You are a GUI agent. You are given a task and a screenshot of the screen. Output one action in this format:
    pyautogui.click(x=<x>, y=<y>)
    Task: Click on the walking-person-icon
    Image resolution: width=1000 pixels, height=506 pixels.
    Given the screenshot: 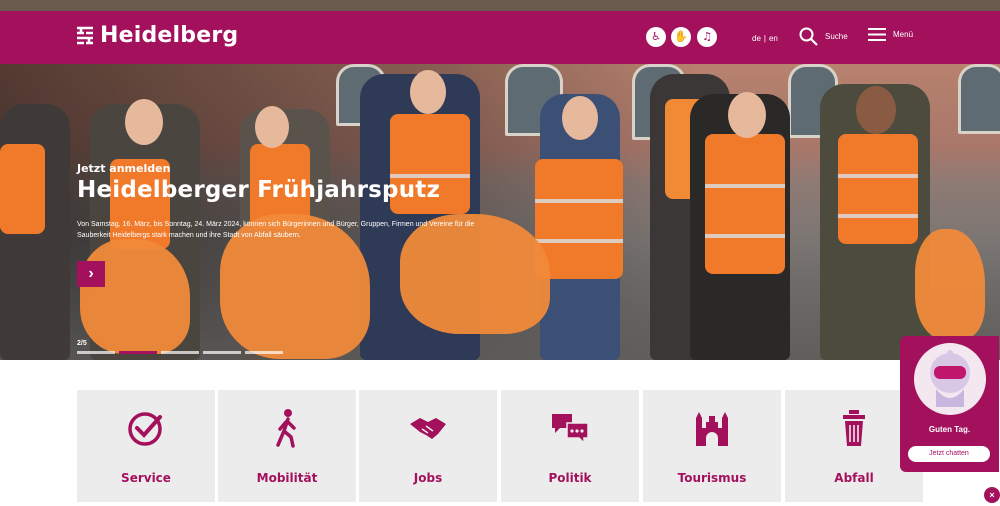 What is the action you would take?
    pyautogui.click(x=286, y=428)
    